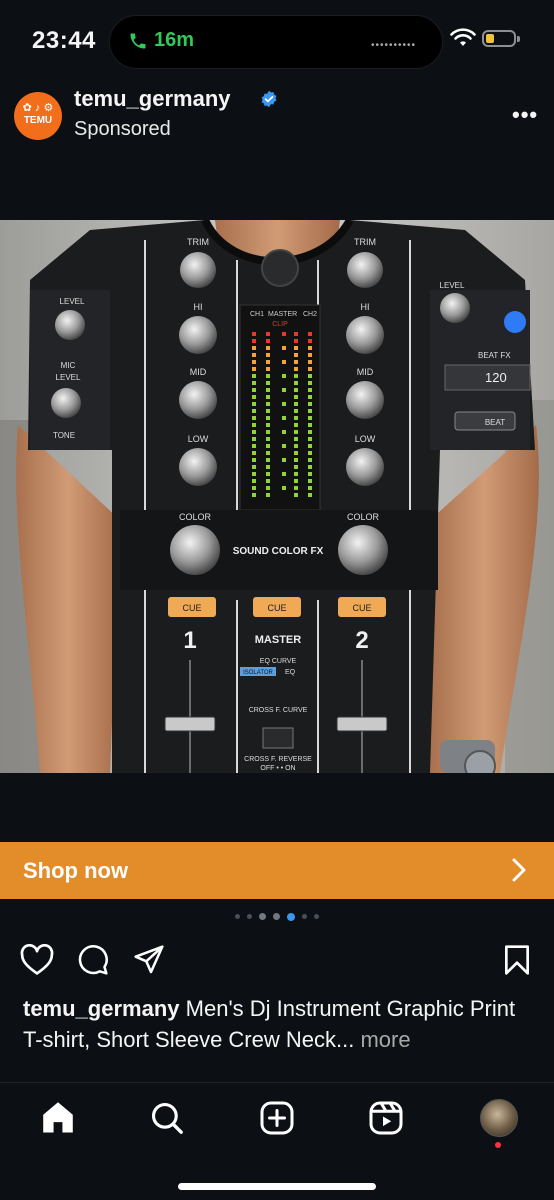 The width and height of the screenshot is (554, 1200). Describe the element at coordinates (149, 960) in the screenshot. I see `share-icon` at that location.